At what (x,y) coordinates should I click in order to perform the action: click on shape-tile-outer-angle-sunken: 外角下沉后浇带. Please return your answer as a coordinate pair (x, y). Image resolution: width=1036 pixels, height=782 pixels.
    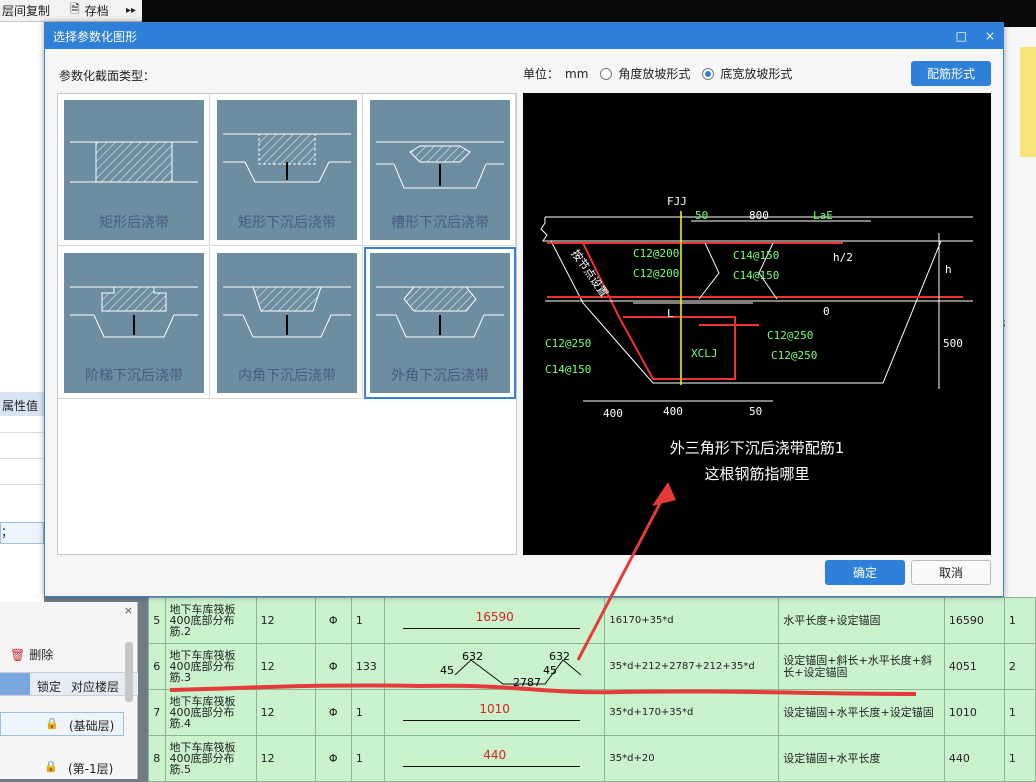
    Looking at the image, I should click on (440, 323).